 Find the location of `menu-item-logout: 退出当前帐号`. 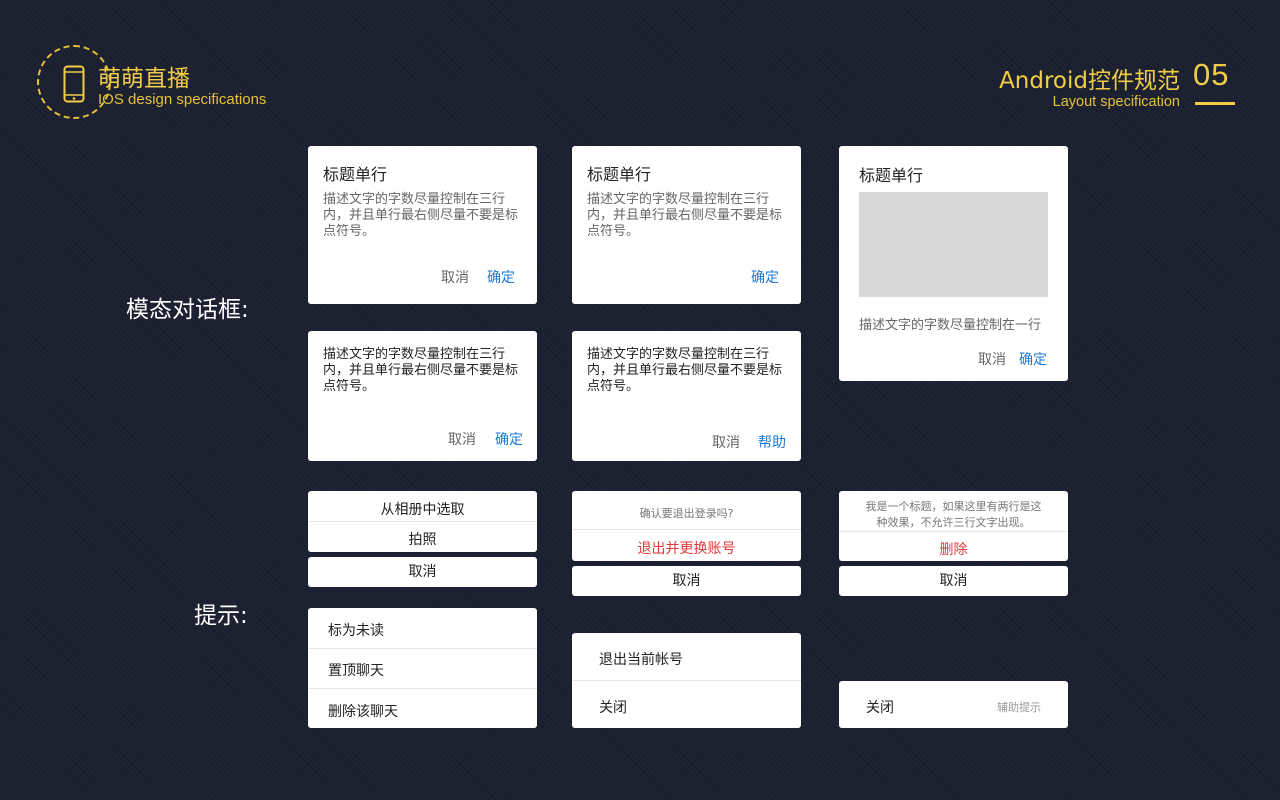

menu-item-logout: 退出当前帐号 is located at coordinates (641, 659).